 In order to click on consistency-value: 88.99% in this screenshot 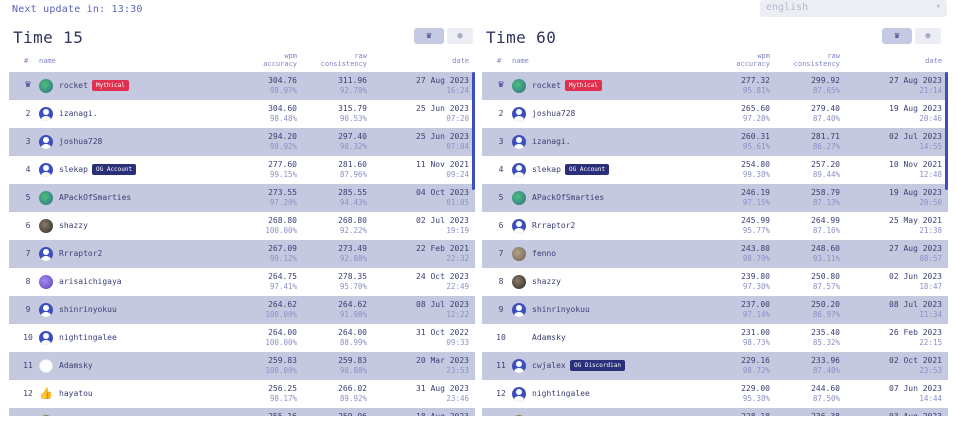, I will do `click(353, 342)`.